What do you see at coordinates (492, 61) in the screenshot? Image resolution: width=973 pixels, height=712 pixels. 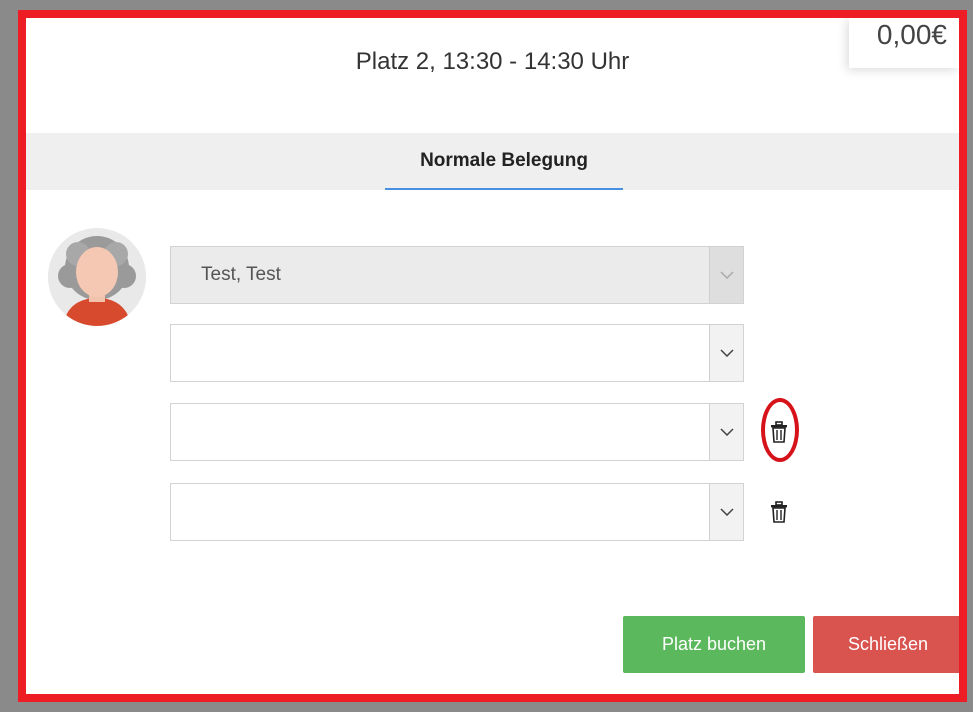 I see `dialog-title: Platz 2, 13:30 - 14:30 Uhr` at bounding box center [492, 61].